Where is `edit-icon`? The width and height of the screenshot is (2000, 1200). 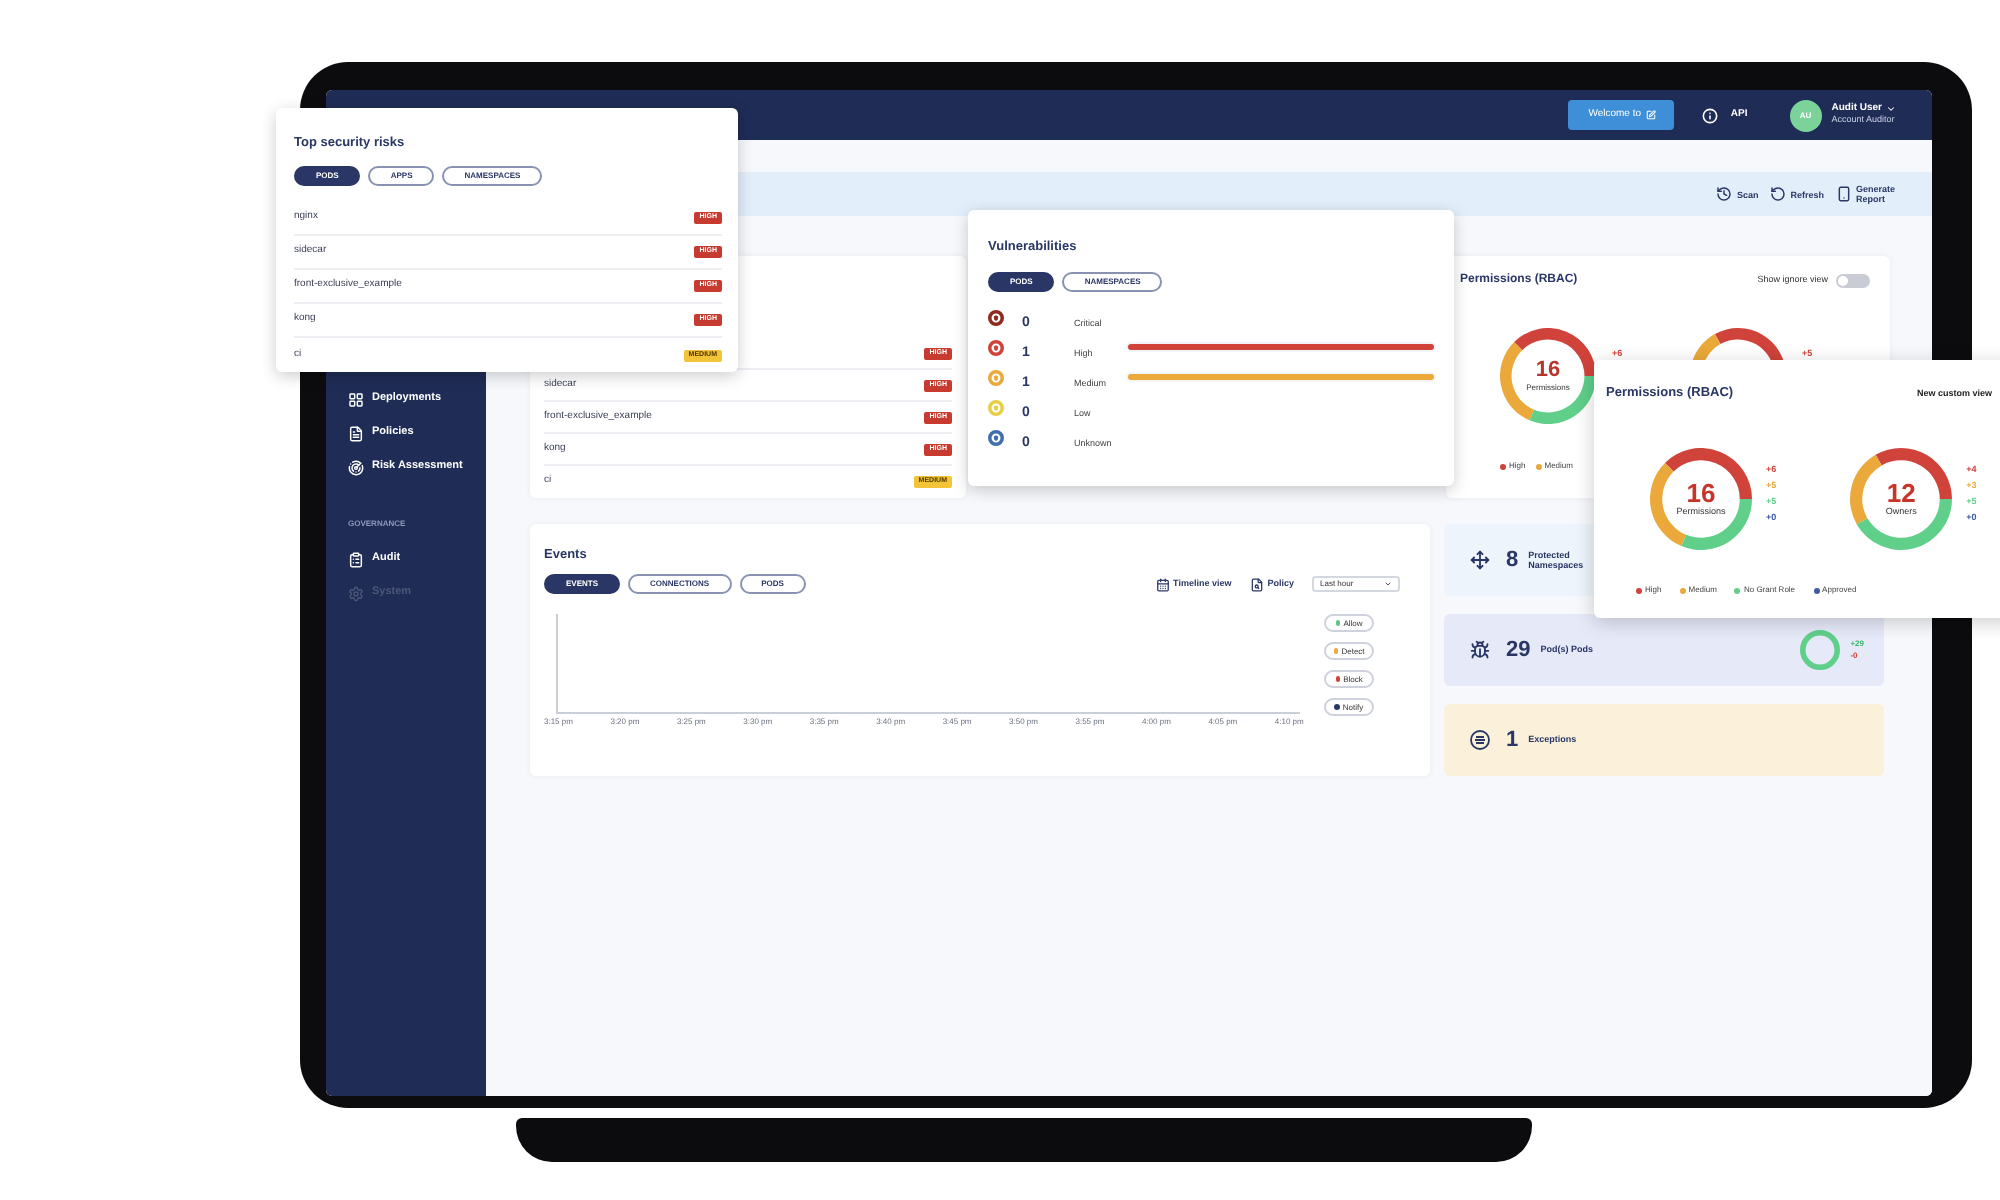
edit-icon is located at coordinates (1650, 115).